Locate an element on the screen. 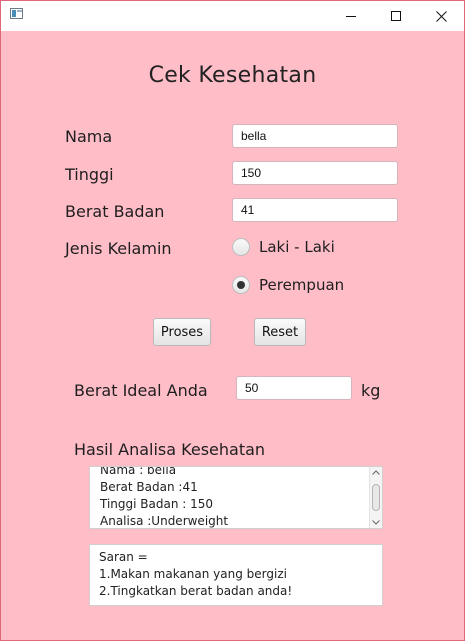 The height and width of the screenshot is (641, 465). minimize-button is located at coordinates (351, 16).